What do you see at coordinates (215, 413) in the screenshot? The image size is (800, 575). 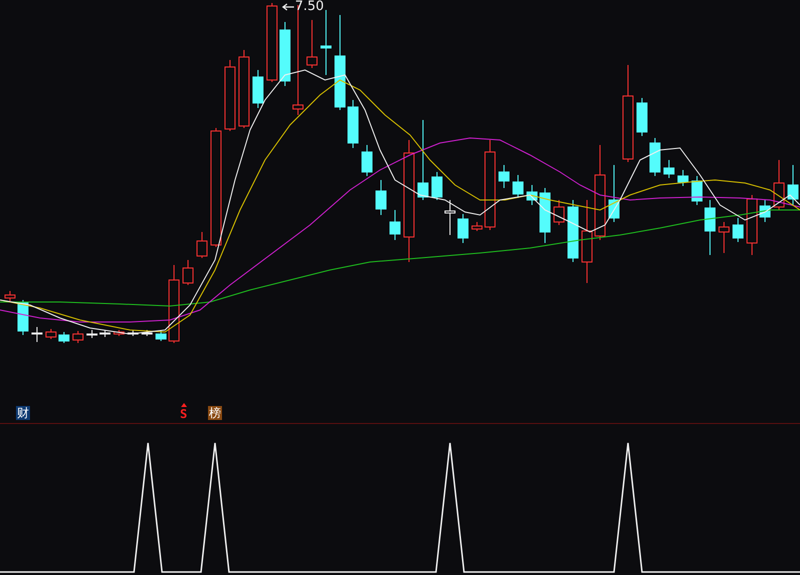 I see `ranking-badge: 榜` at bounding box center [215, 413].